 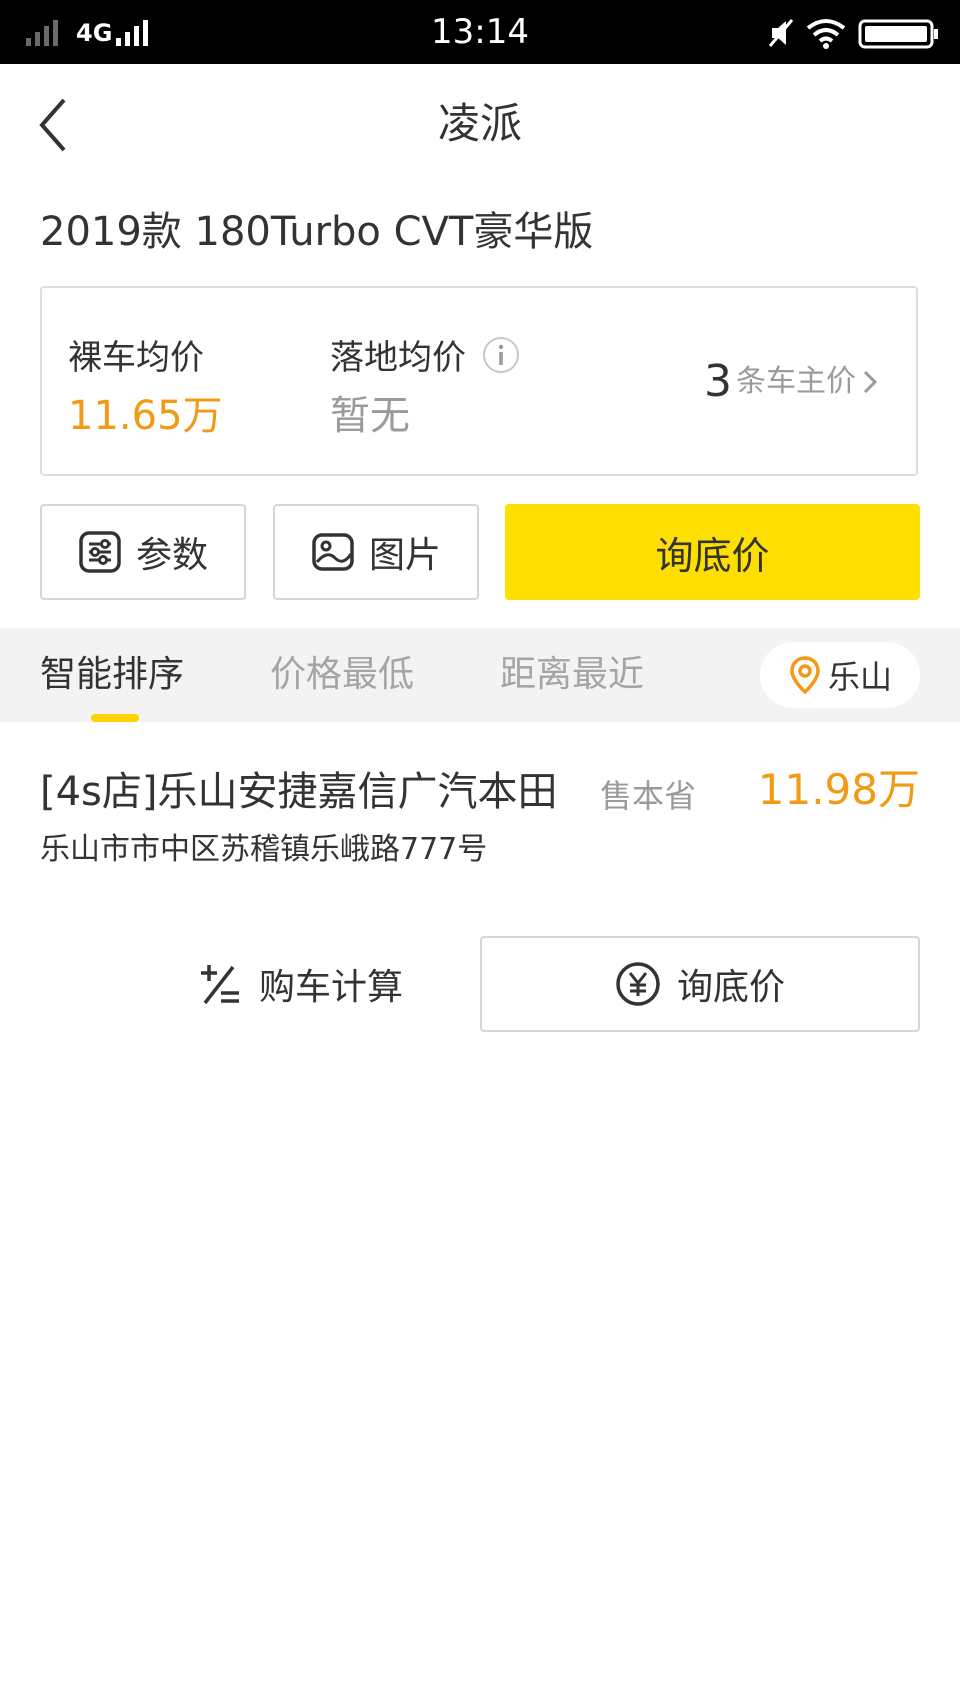 I want to click on calculator-icon, so click(x=219, y=985).